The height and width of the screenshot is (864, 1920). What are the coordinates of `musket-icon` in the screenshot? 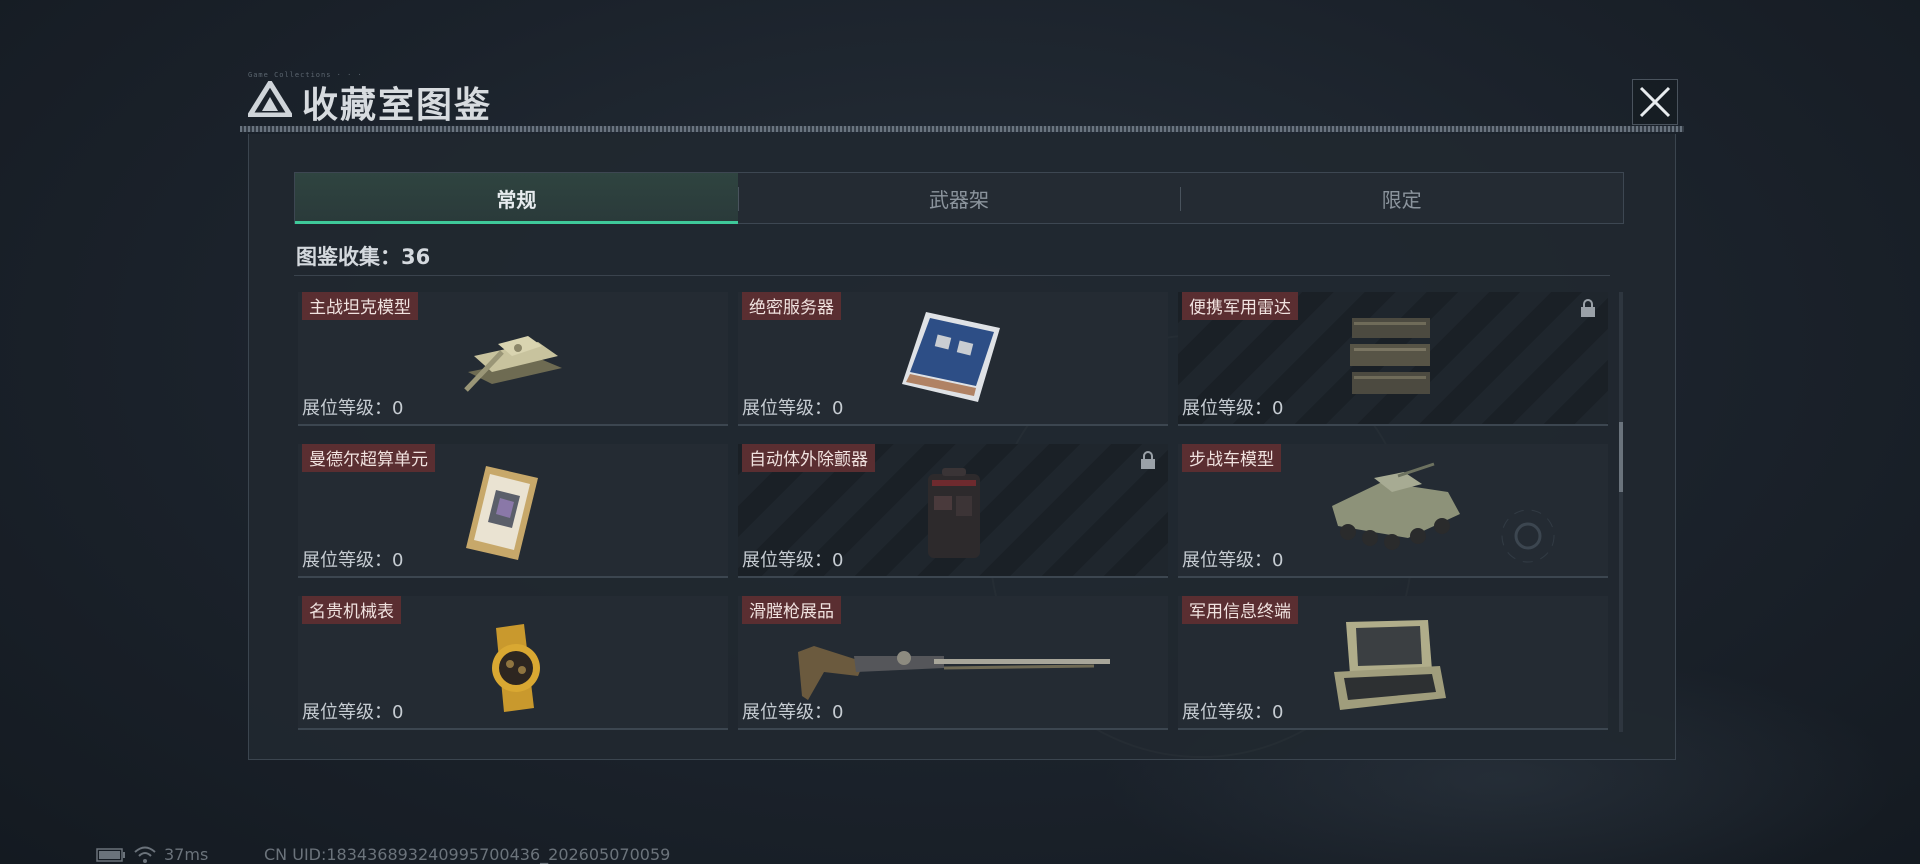 It's located at (954, 673).